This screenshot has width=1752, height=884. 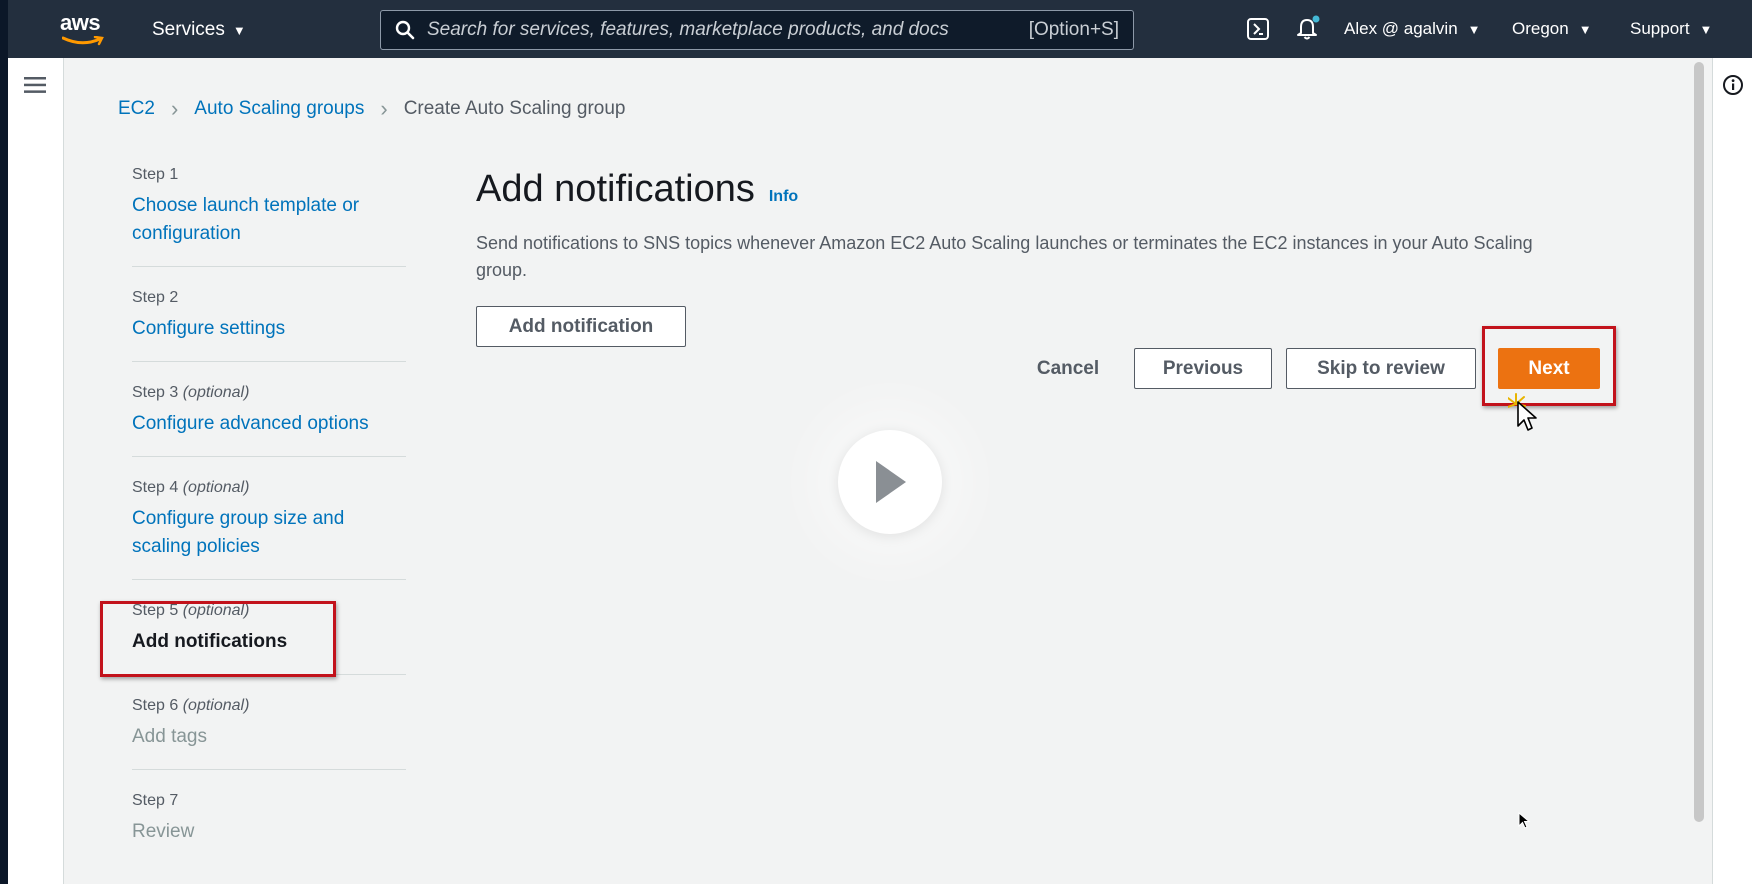 I want to click on top-navigation: aws Services ▼ [Option+S], so click(x=880, y=29).